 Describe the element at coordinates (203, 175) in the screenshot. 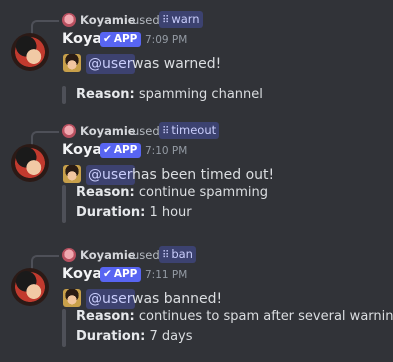

I see `message-text: has been timed out!` at that location.